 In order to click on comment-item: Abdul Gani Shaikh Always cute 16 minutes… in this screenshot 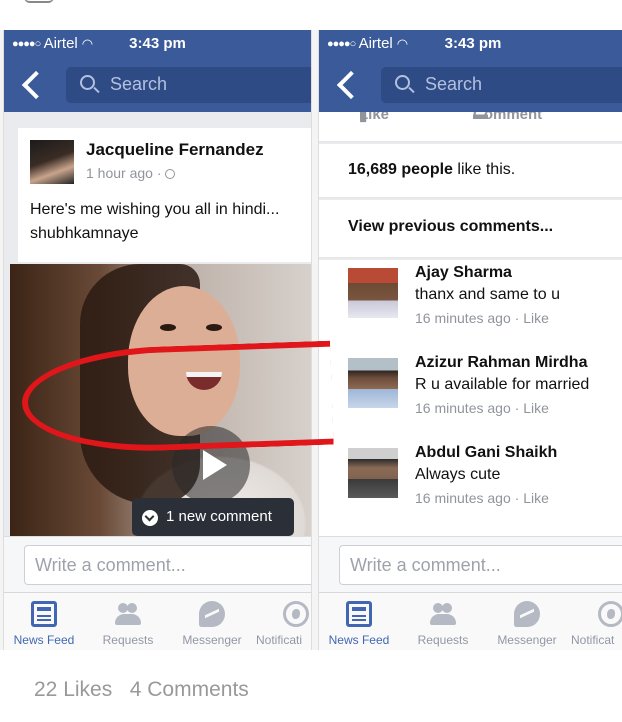, I will do `click(470, 485)`.